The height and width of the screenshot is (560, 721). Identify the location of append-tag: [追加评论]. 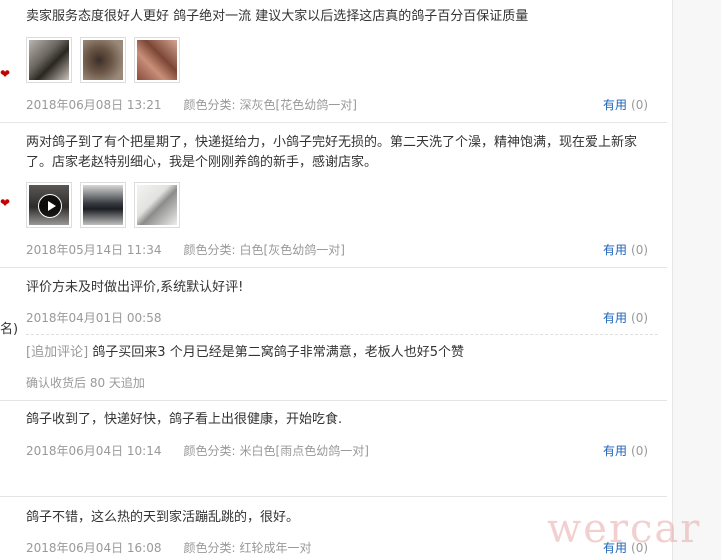
(57, 352).